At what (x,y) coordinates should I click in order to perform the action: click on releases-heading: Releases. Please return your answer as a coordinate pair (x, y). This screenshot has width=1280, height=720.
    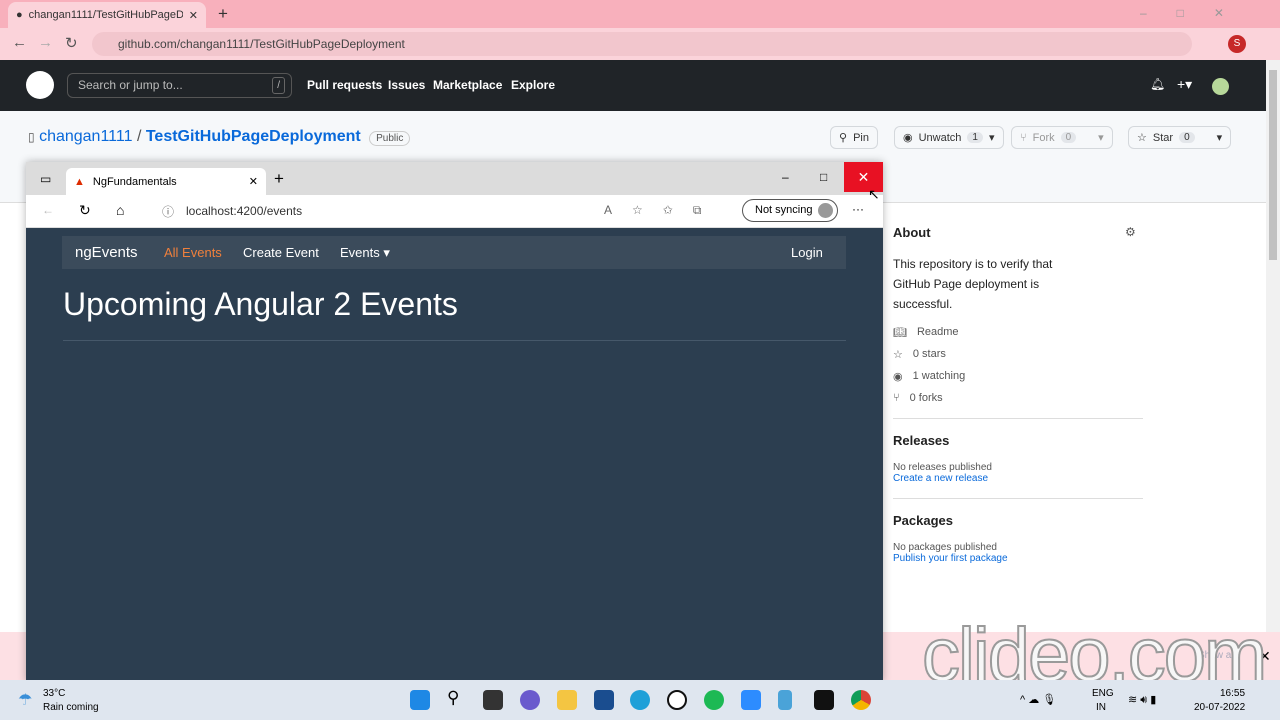
    Looking at the image, I should click on (1018, 440).